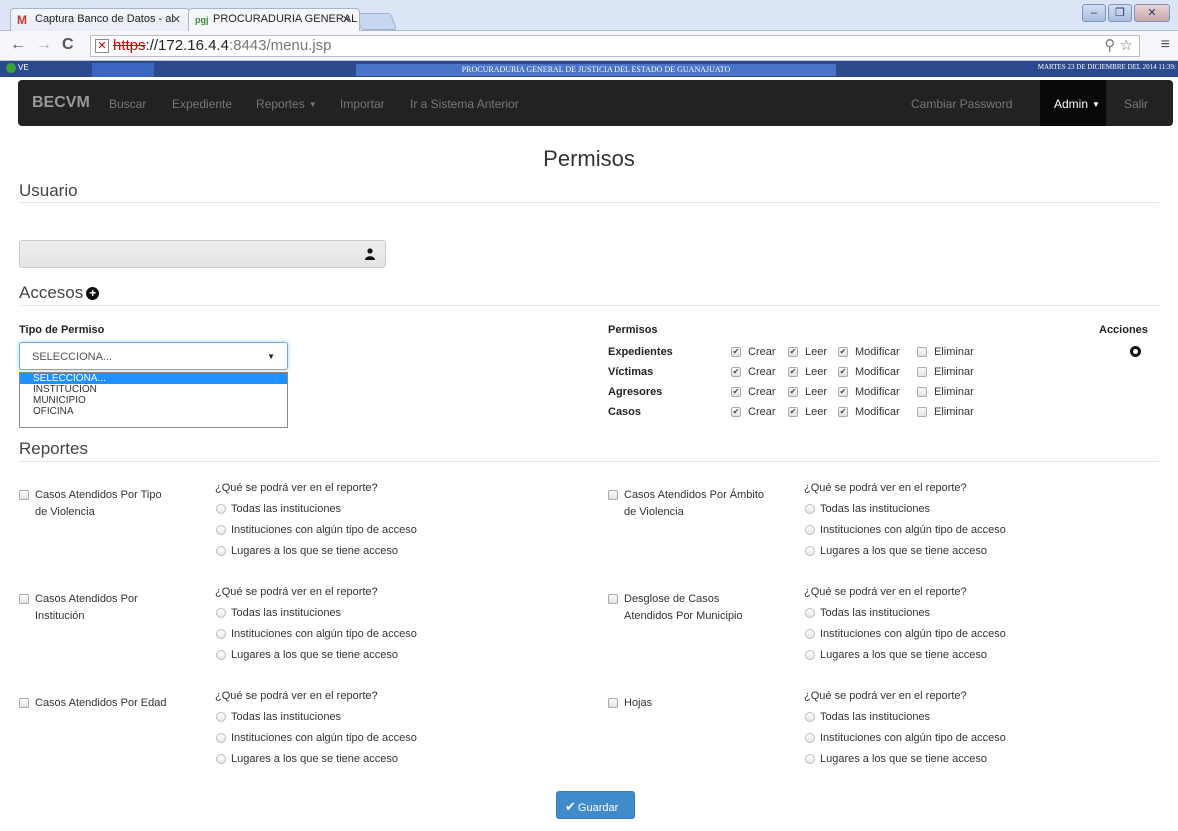  Describe the element at coordinates (808, 373) in the screenshot. I see `permission-row: Víctimas ✔ Crear ✔ Leer ✔ Modificar Eliminar` at that location.